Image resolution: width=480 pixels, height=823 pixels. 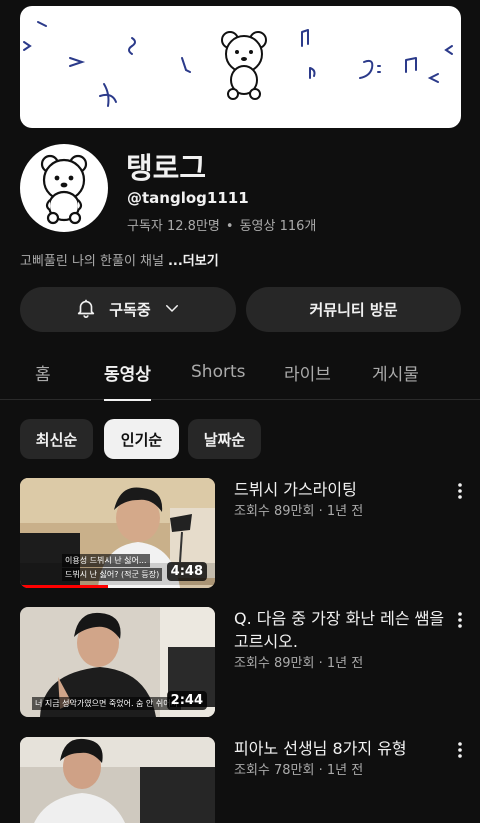 What do you see at coordinates (106, 703) in the screenshot?
I see `thumbnail-caption: 너 지금 성악가였으면 죽었어. 숨 안 쉬어서` at bounding box center [106, 703].